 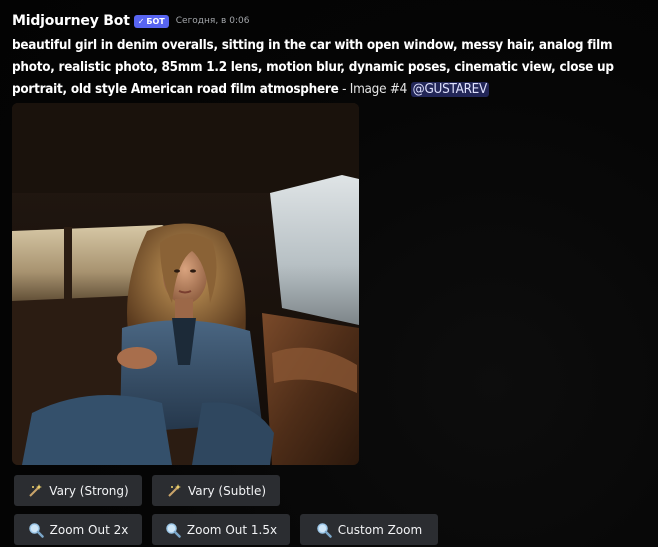 What do you see at coordinates (450, 89) in the screenshot?
I see `user-mention: @GUSTAREV` at bounding box center [450, 89].